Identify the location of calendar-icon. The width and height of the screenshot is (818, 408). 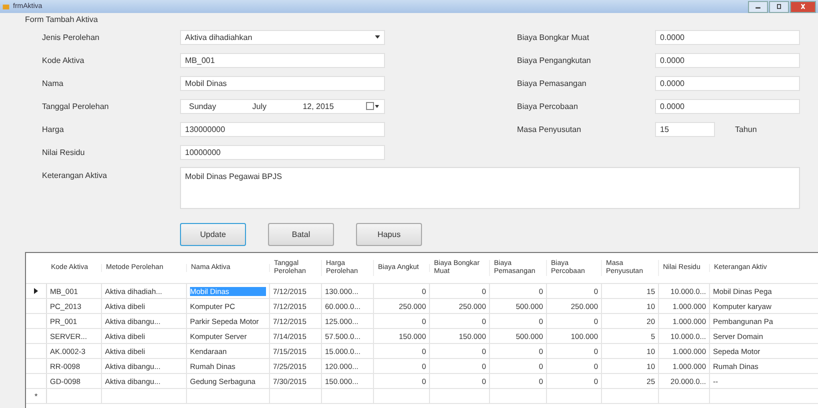
(373, 106).